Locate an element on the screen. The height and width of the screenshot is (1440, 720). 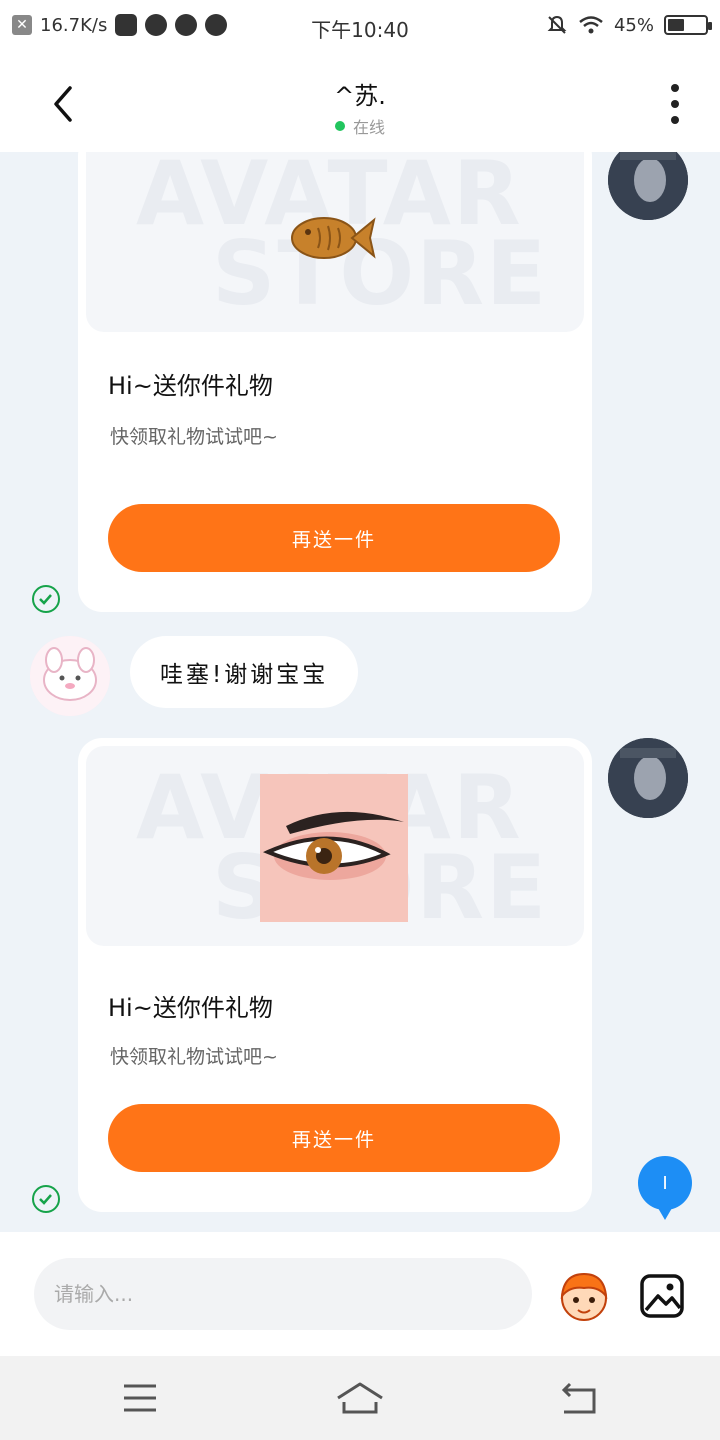
image-icon is located at coordinates (662, 1296).